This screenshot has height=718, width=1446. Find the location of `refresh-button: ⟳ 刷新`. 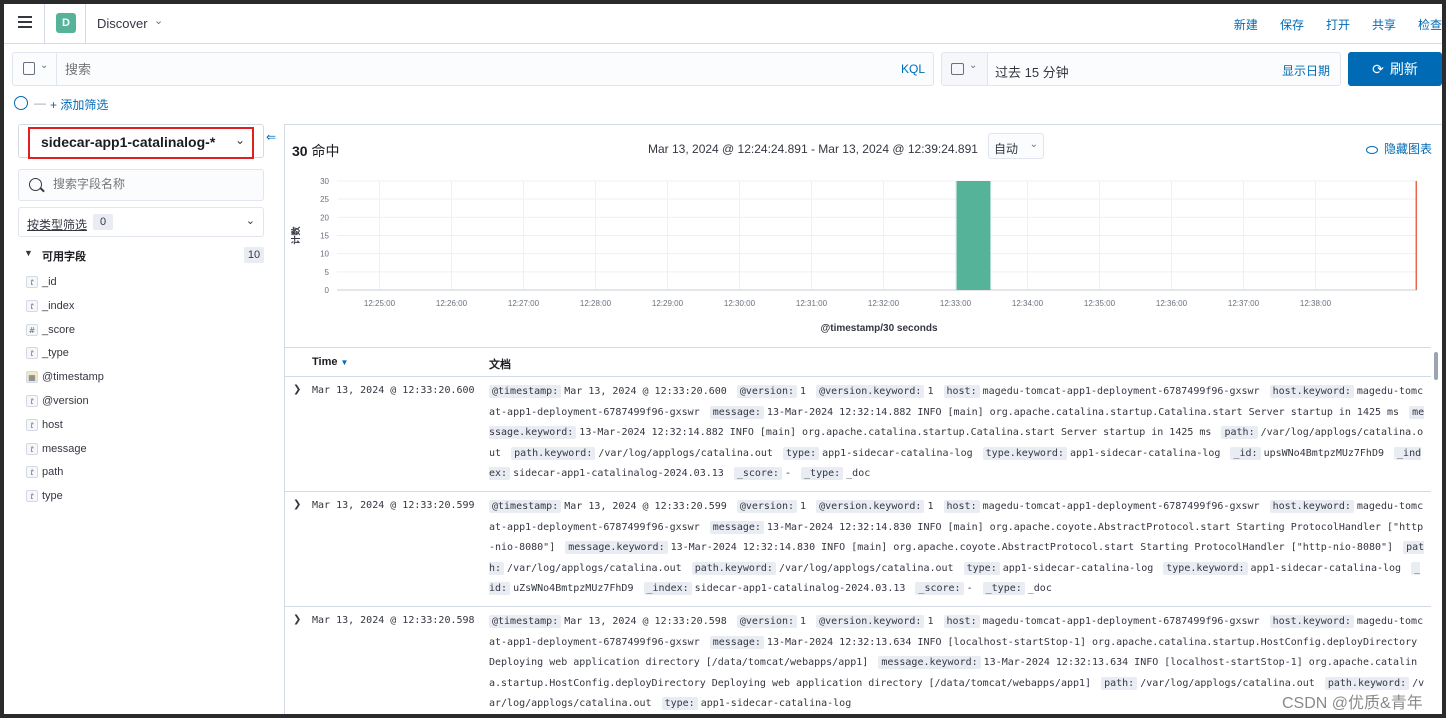

refresh-button: ⟳ 刷新 is located at coordinates (1395, 69).